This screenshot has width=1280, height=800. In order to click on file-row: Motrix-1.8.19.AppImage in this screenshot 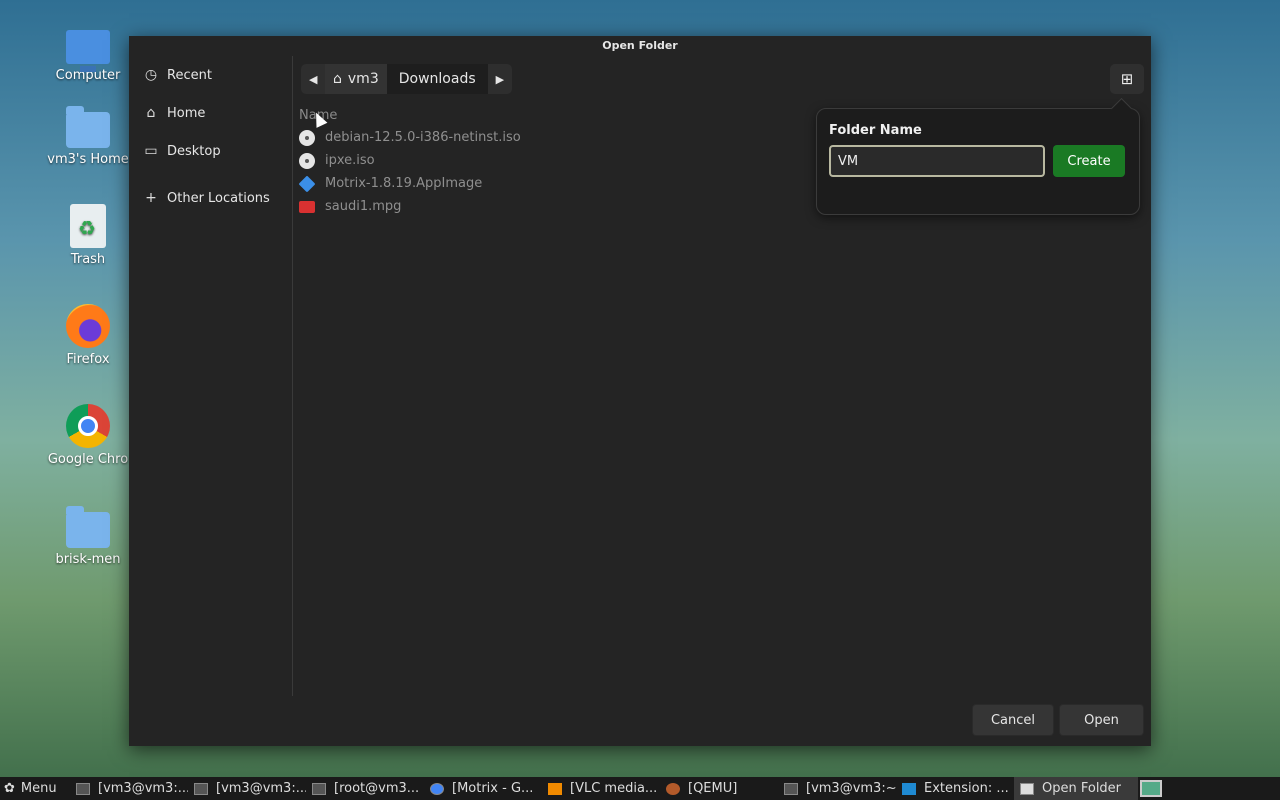, I will do `click(409, 183)`.